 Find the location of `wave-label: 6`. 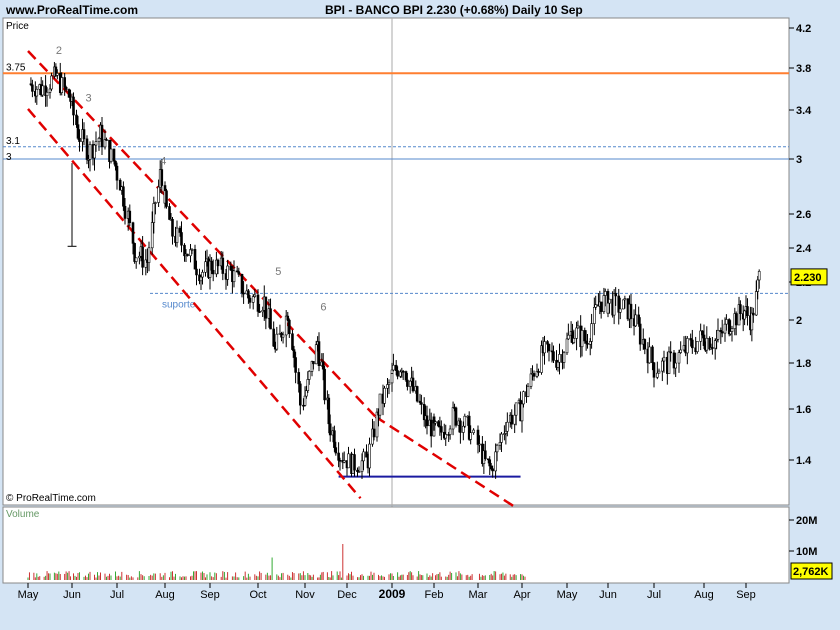

wave-label: 6 is located at coordinates (323, 308).